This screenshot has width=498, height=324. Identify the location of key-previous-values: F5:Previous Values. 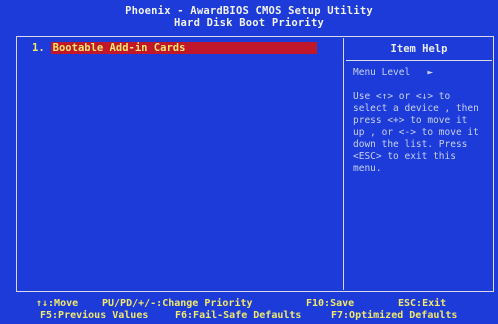
(94, 315).